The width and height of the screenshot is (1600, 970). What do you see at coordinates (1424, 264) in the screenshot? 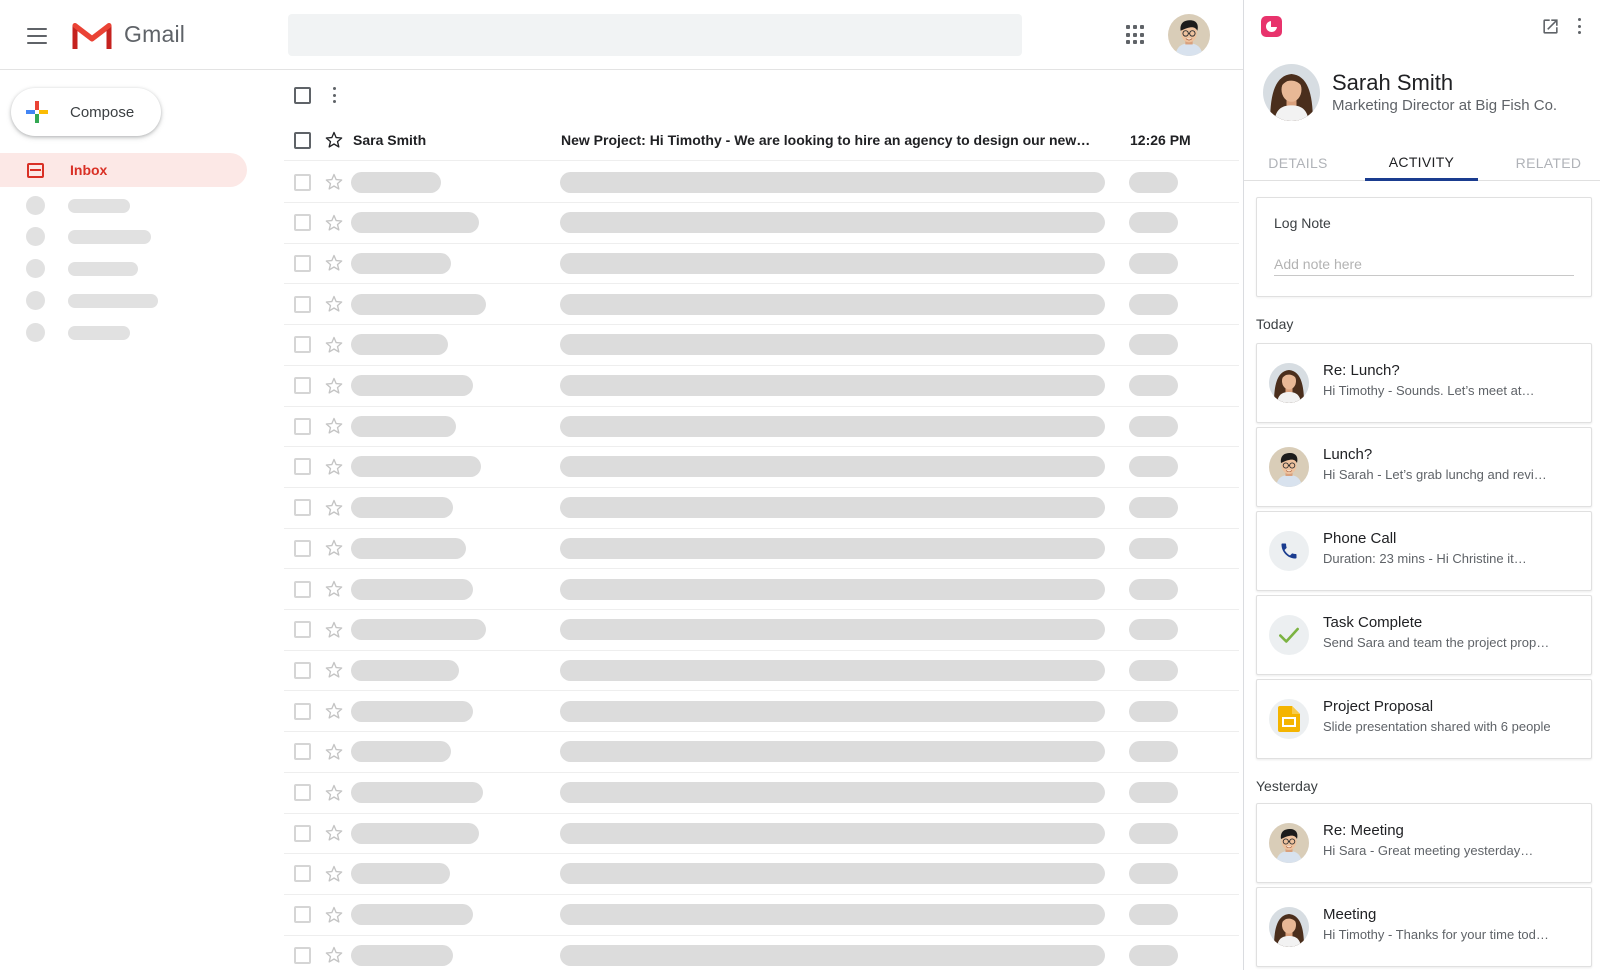
I see `log-note-input` at bounding box center [1424, 264].